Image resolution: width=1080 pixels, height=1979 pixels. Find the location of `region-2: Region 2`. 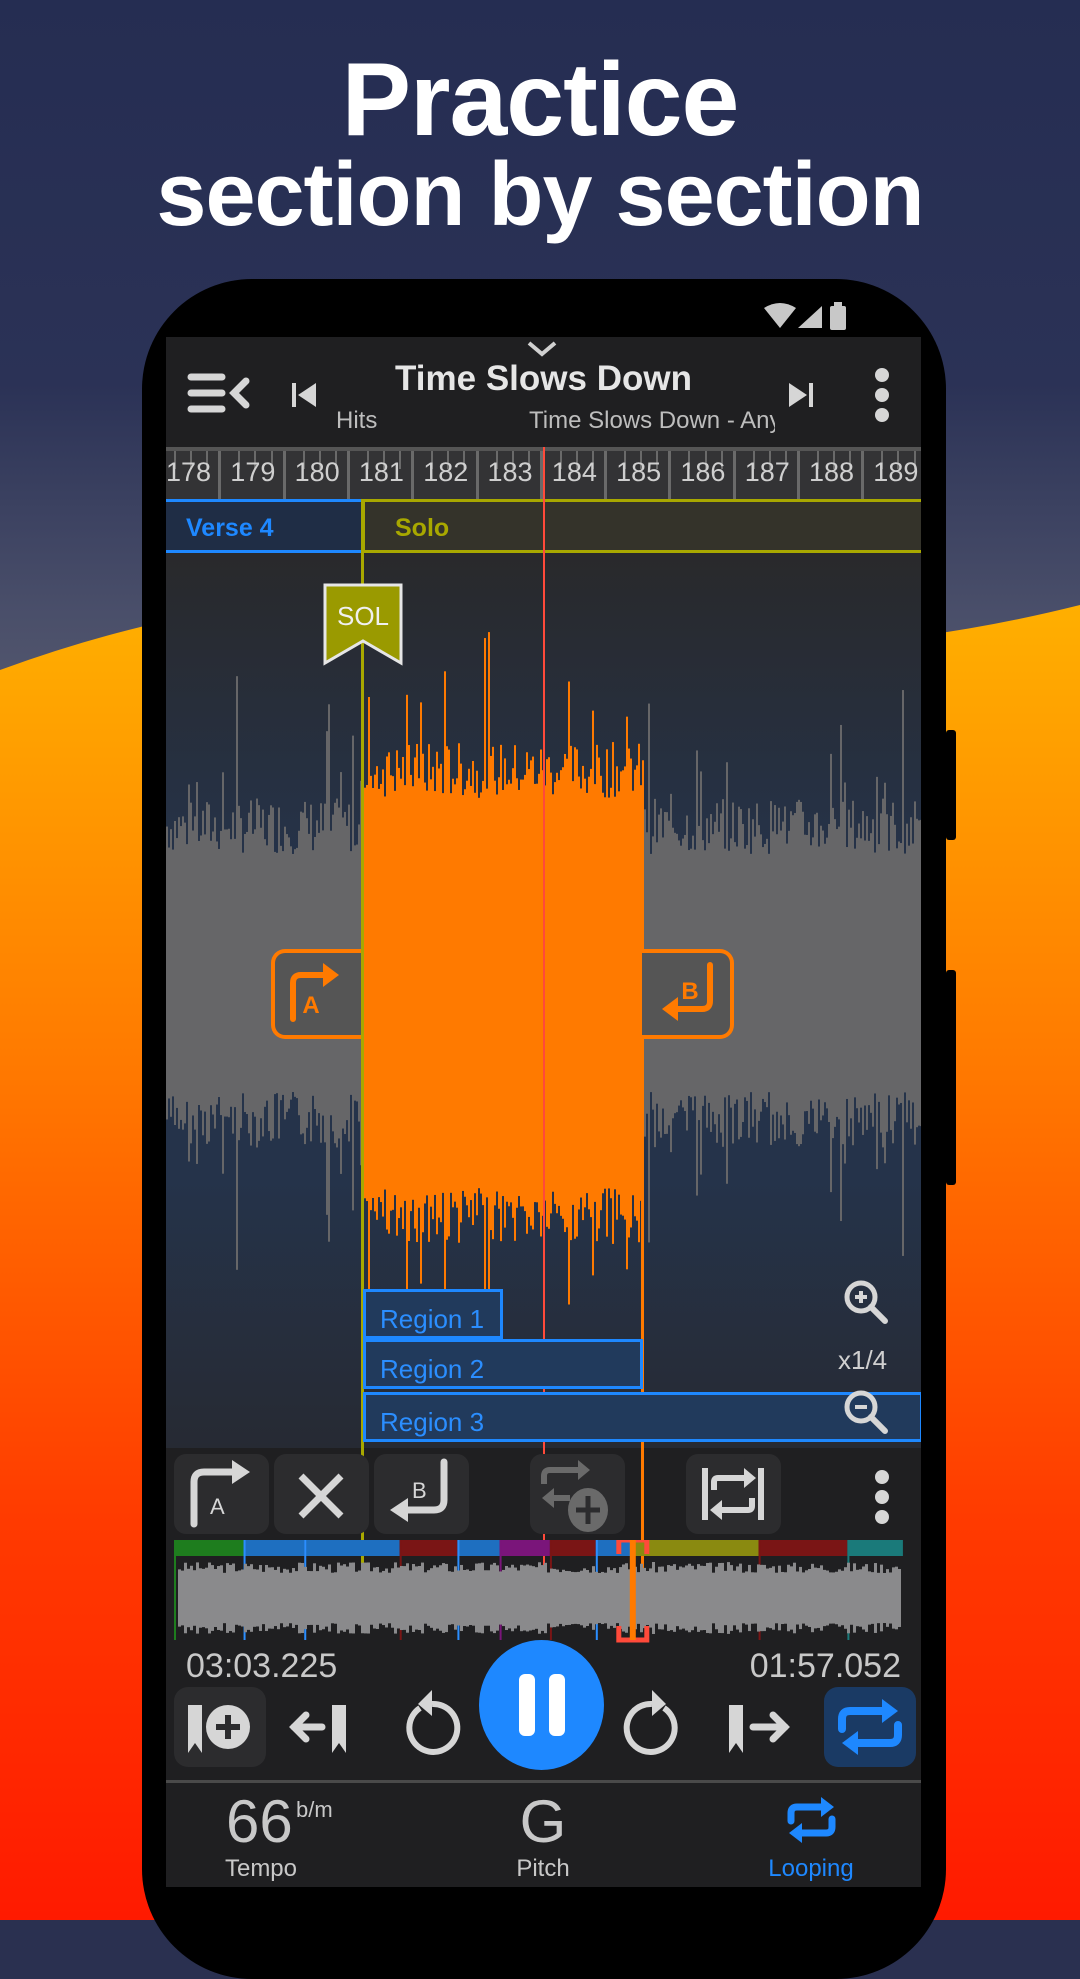

region-2: Region 2 is located at coordinates (503, 1364).